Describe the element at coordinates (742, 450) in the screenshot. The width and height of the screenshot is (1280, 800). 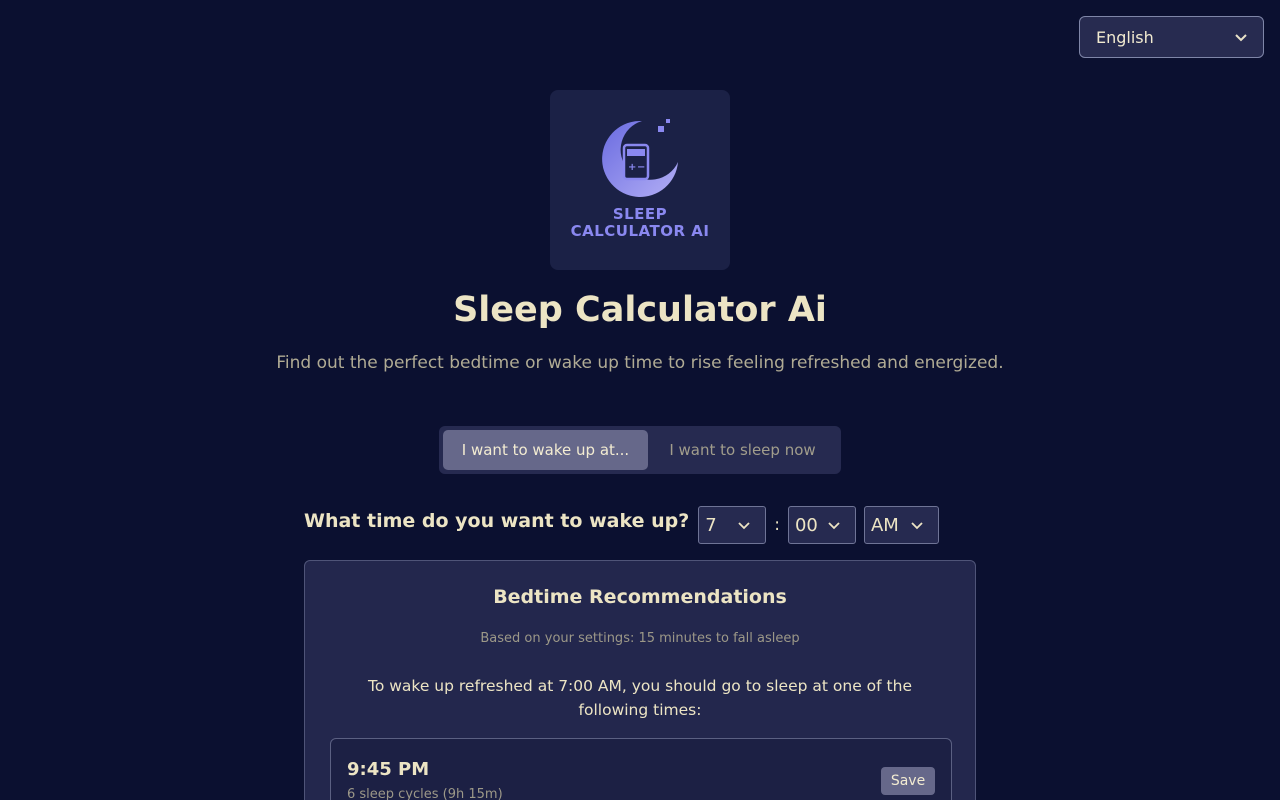
I see `sleep-now-mode-button: I want to sleep now` at that location.